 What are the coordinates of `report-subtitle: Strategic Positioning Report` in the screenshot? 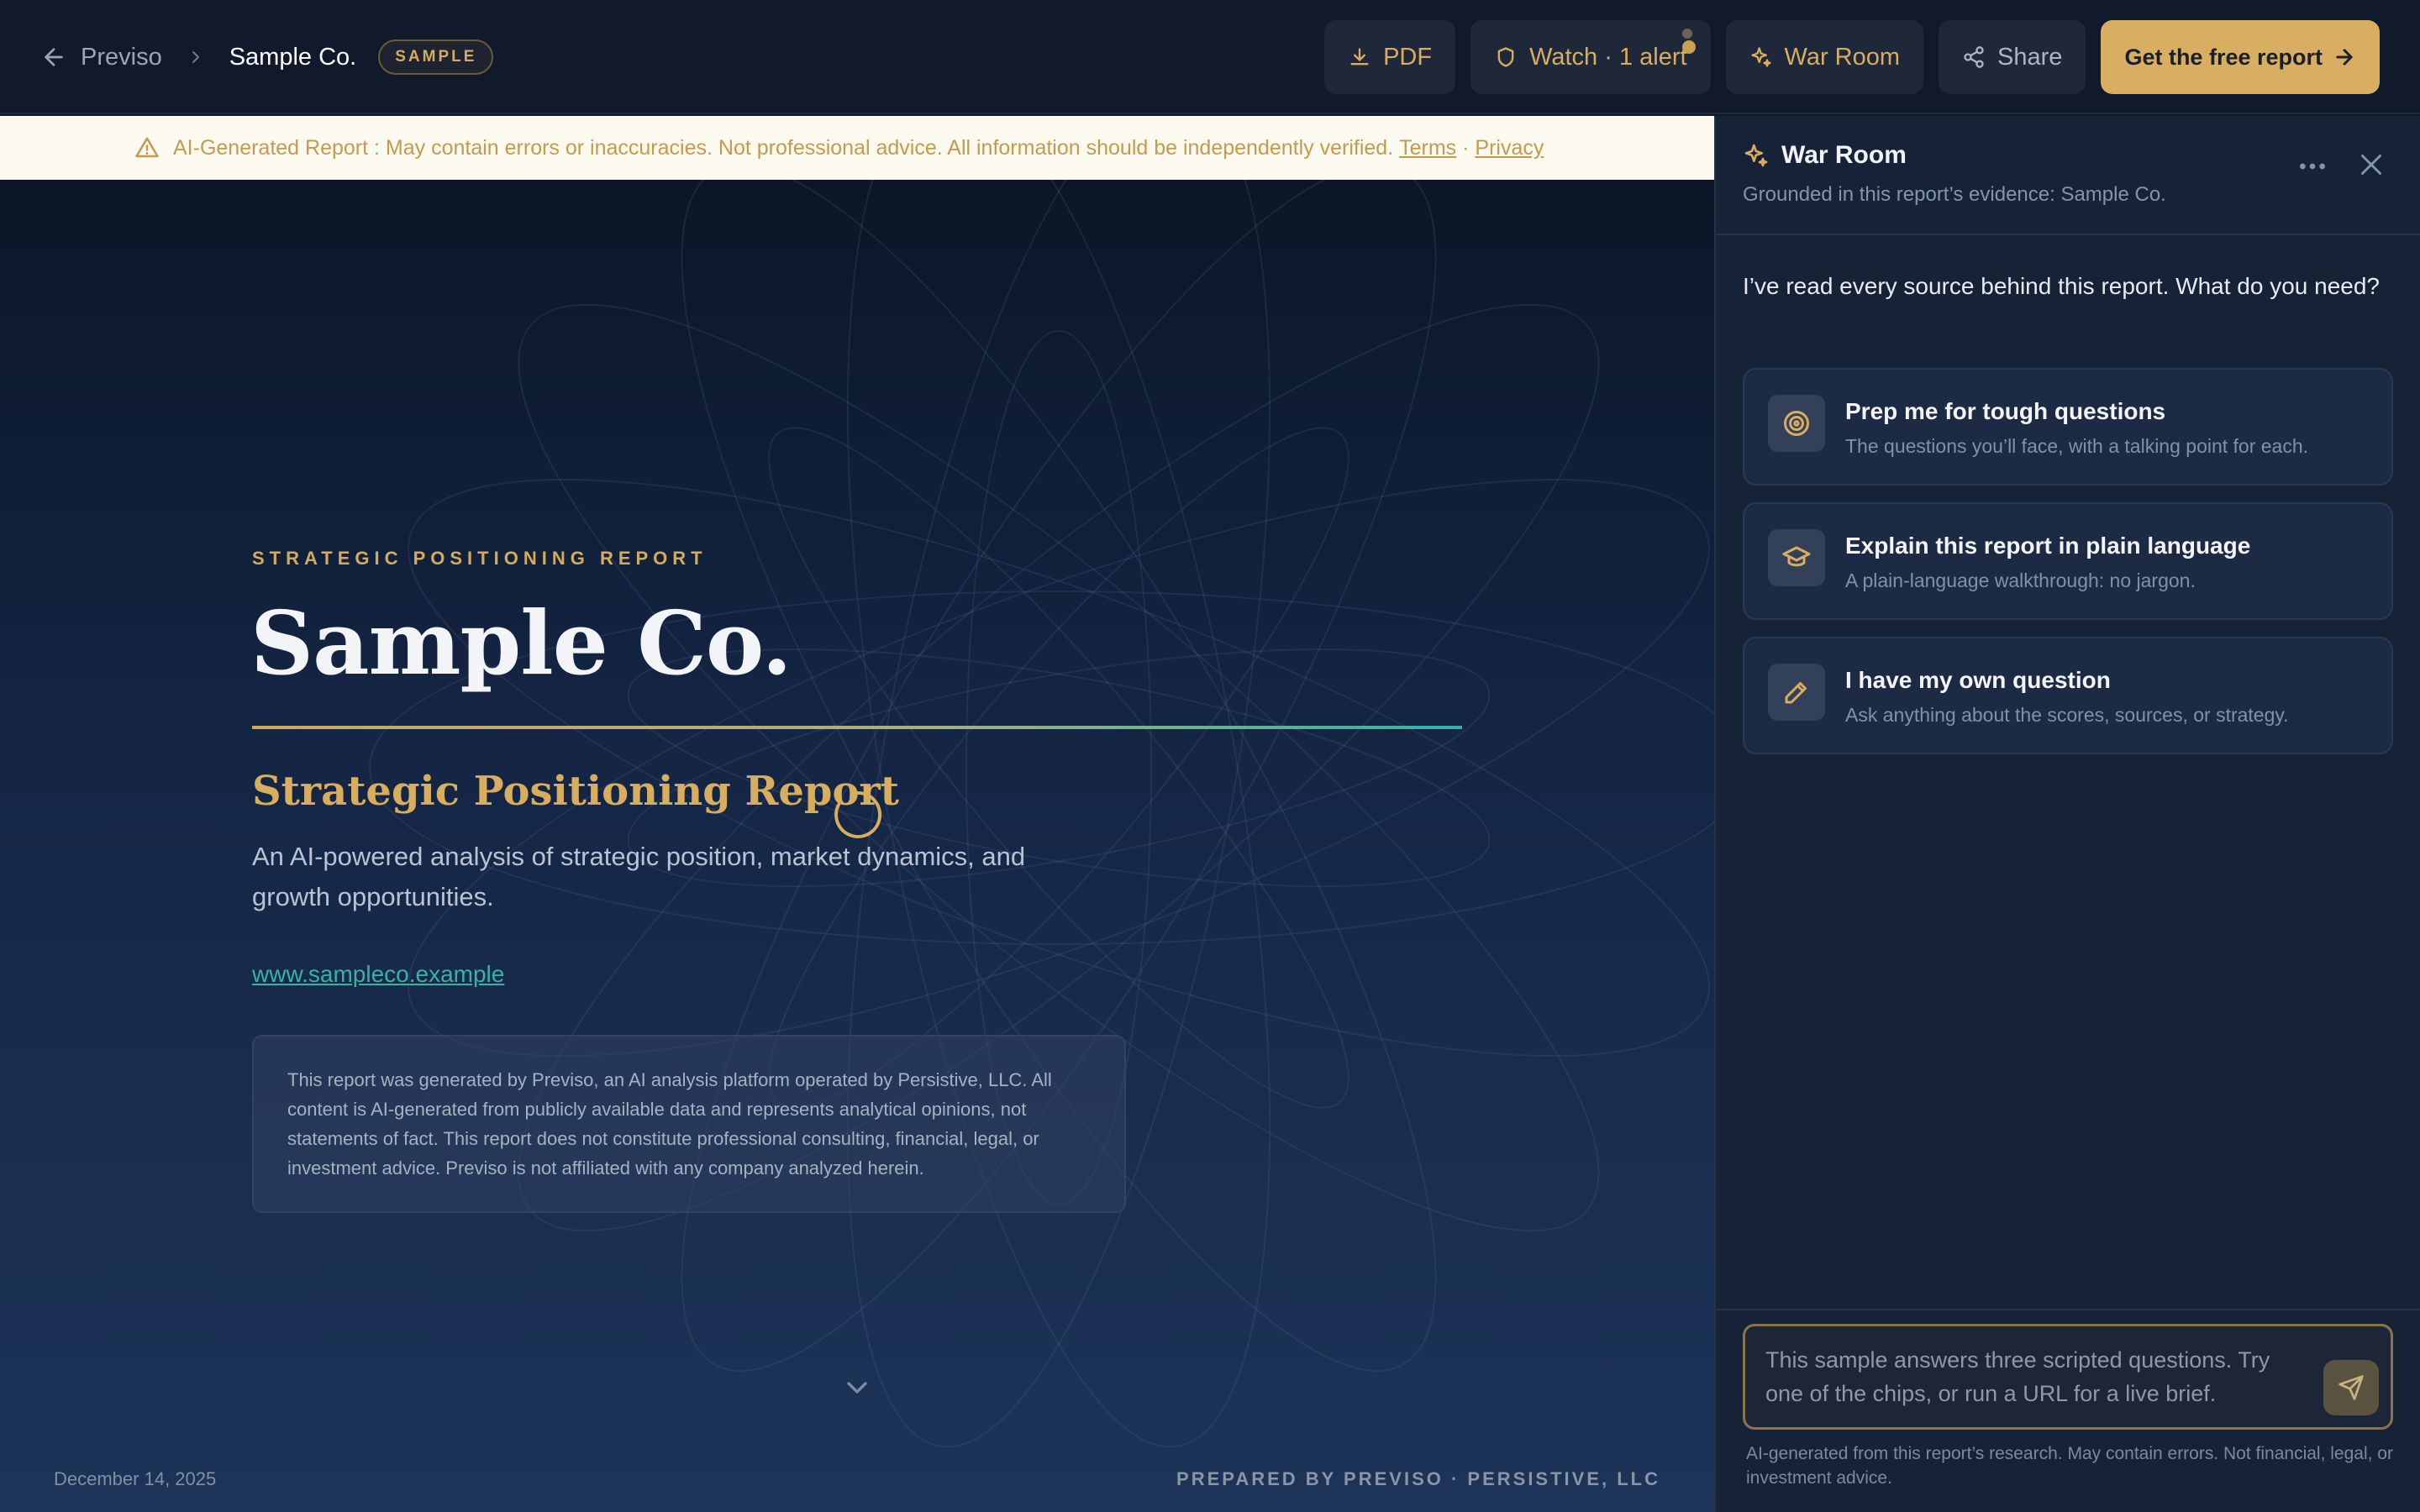 It's located at (575, 791).